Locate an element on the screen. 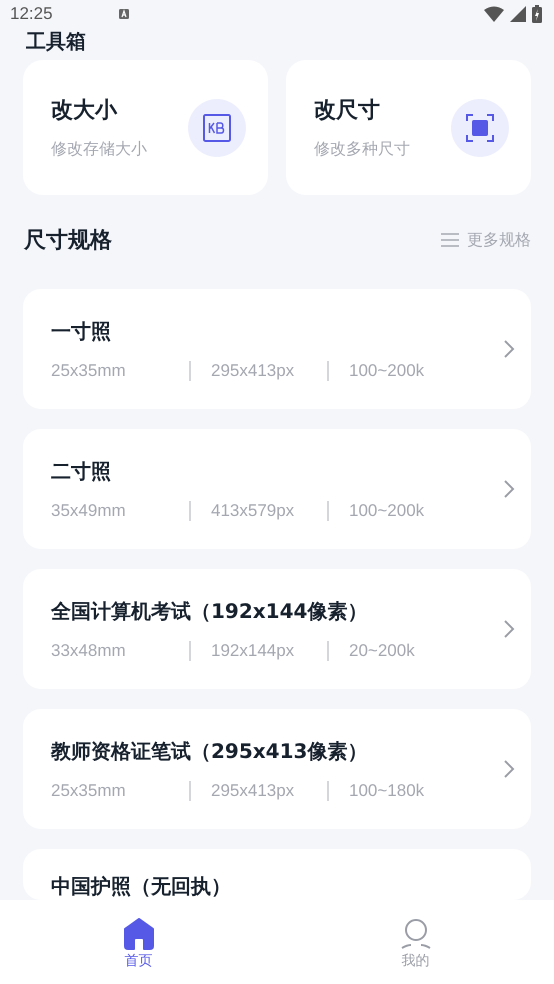 The height and width of the screenshot is (984, 554). tool-title: 改尺寸 is located at coordinates (347, 111).